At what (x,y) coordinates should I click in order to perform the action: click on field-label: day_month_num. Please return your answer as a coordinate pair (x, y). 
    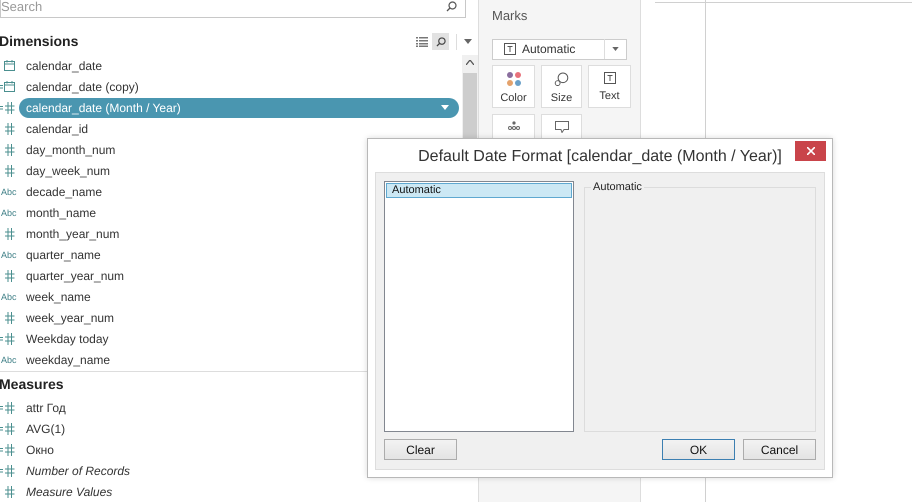
    Looking at the image, I should click on (71, 149).